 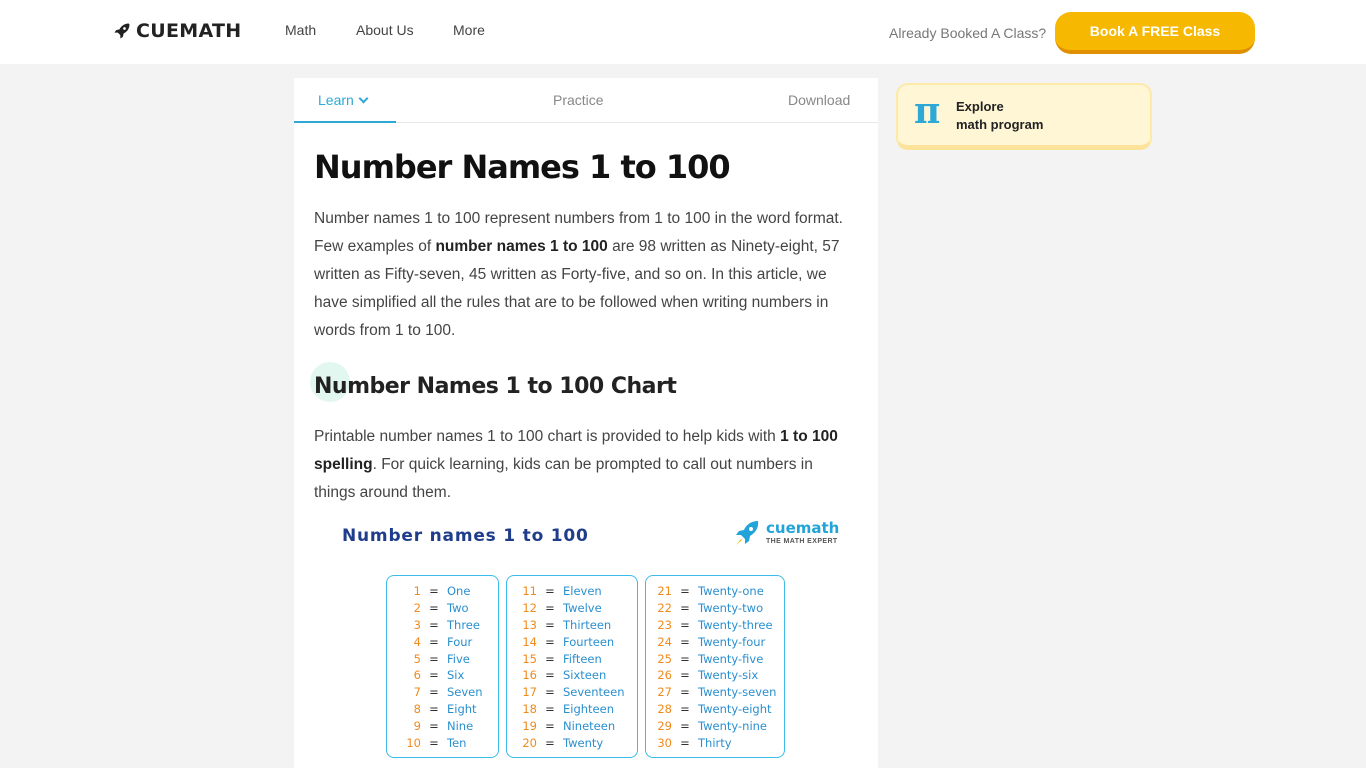 I want to click on cuemath-brand-logo: cuemath THE MATH EXPERT, so click(x=785, y=533).